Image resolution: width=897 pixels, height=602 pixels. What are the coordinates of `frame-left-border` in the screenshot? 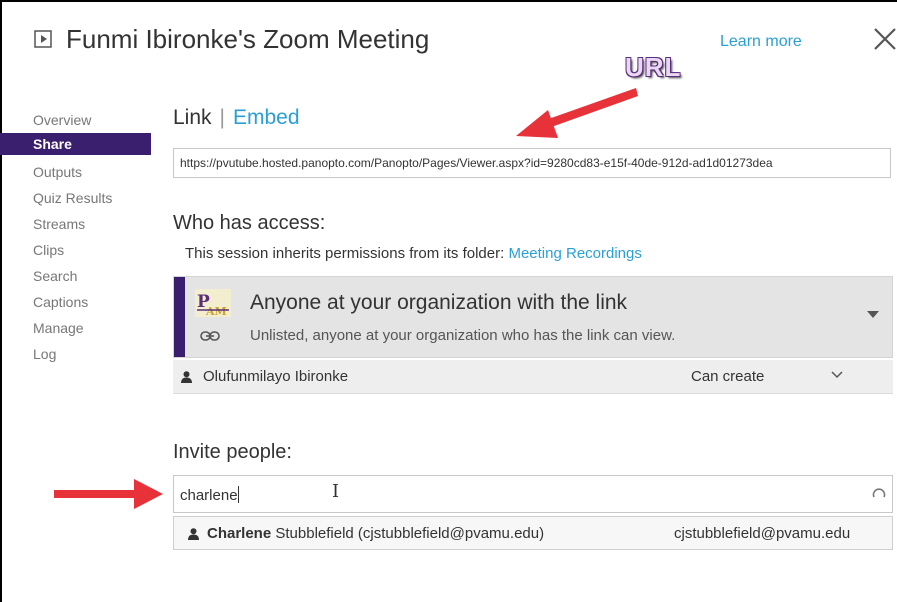 It's located at (1, 301).